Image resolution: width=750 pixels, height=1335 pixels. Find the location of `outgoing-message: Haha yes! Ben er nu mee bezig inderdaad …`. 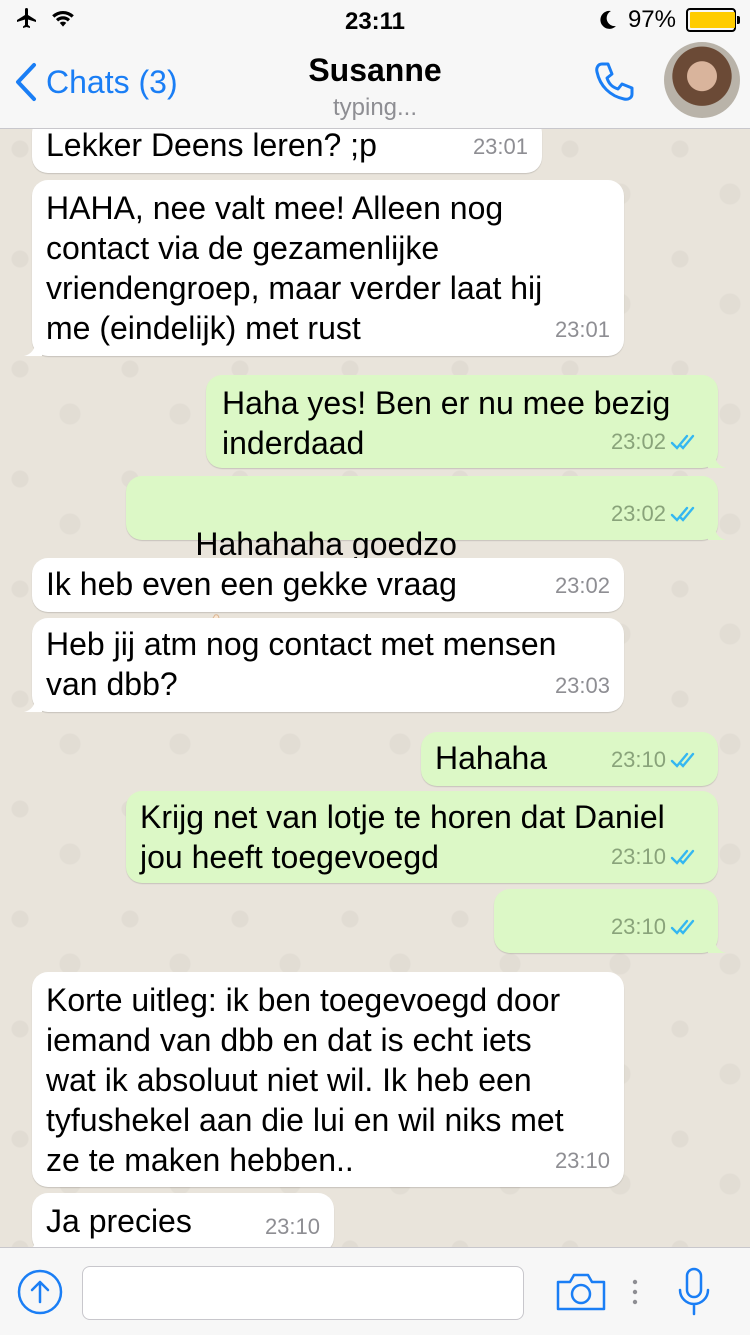

outgoing-message: Haha yes! Ben er nu mee bezig inderdaad … is located at coordinates (466, 421).